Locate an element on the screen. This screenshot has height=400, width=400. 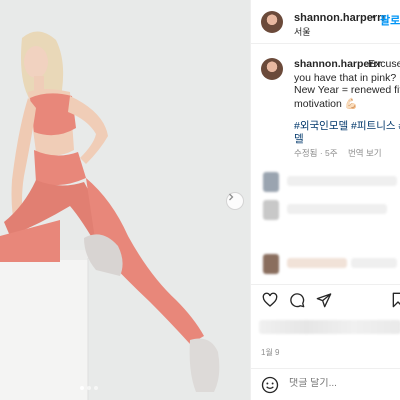
emoji-button is located at coordinates (270, 385).